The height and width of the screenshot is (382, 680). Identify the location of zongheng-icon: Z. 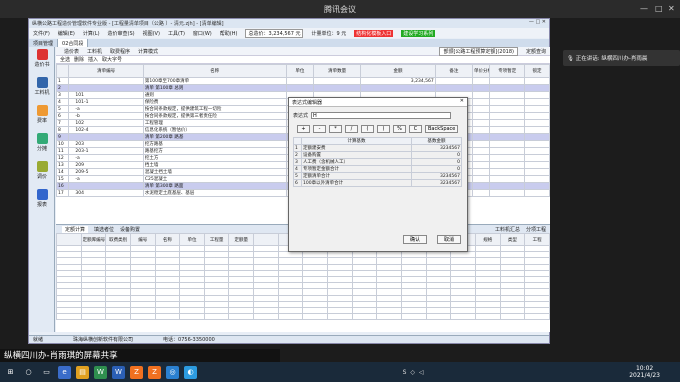
(136, 372).